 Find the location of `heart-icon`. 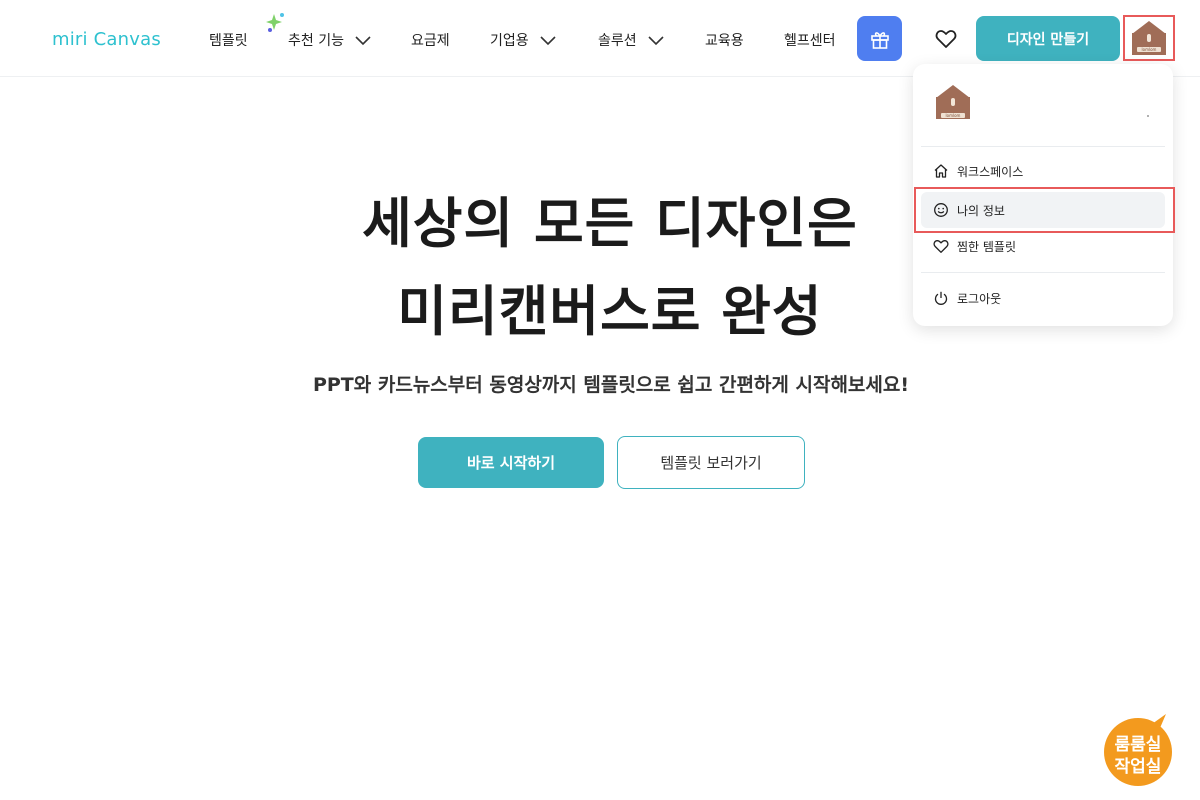

heart-icon is located at coordinates (946, 39).